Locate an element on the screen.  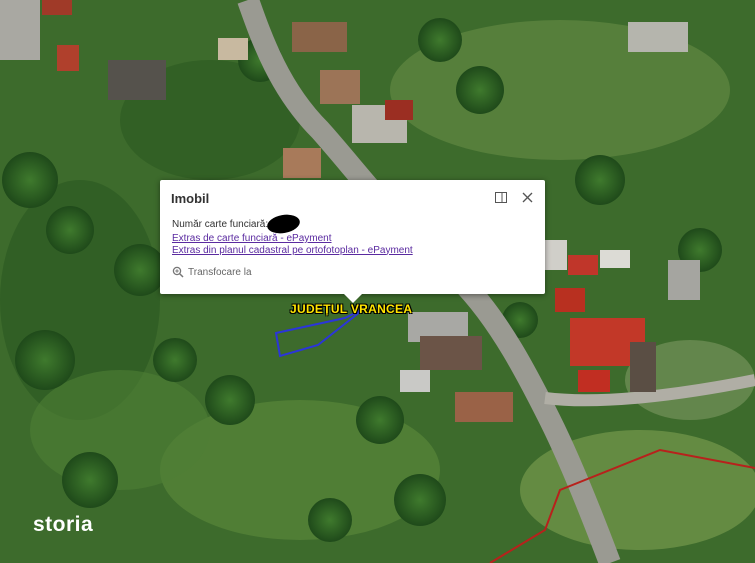
maximize-icon is located at coordinates (501, 197).